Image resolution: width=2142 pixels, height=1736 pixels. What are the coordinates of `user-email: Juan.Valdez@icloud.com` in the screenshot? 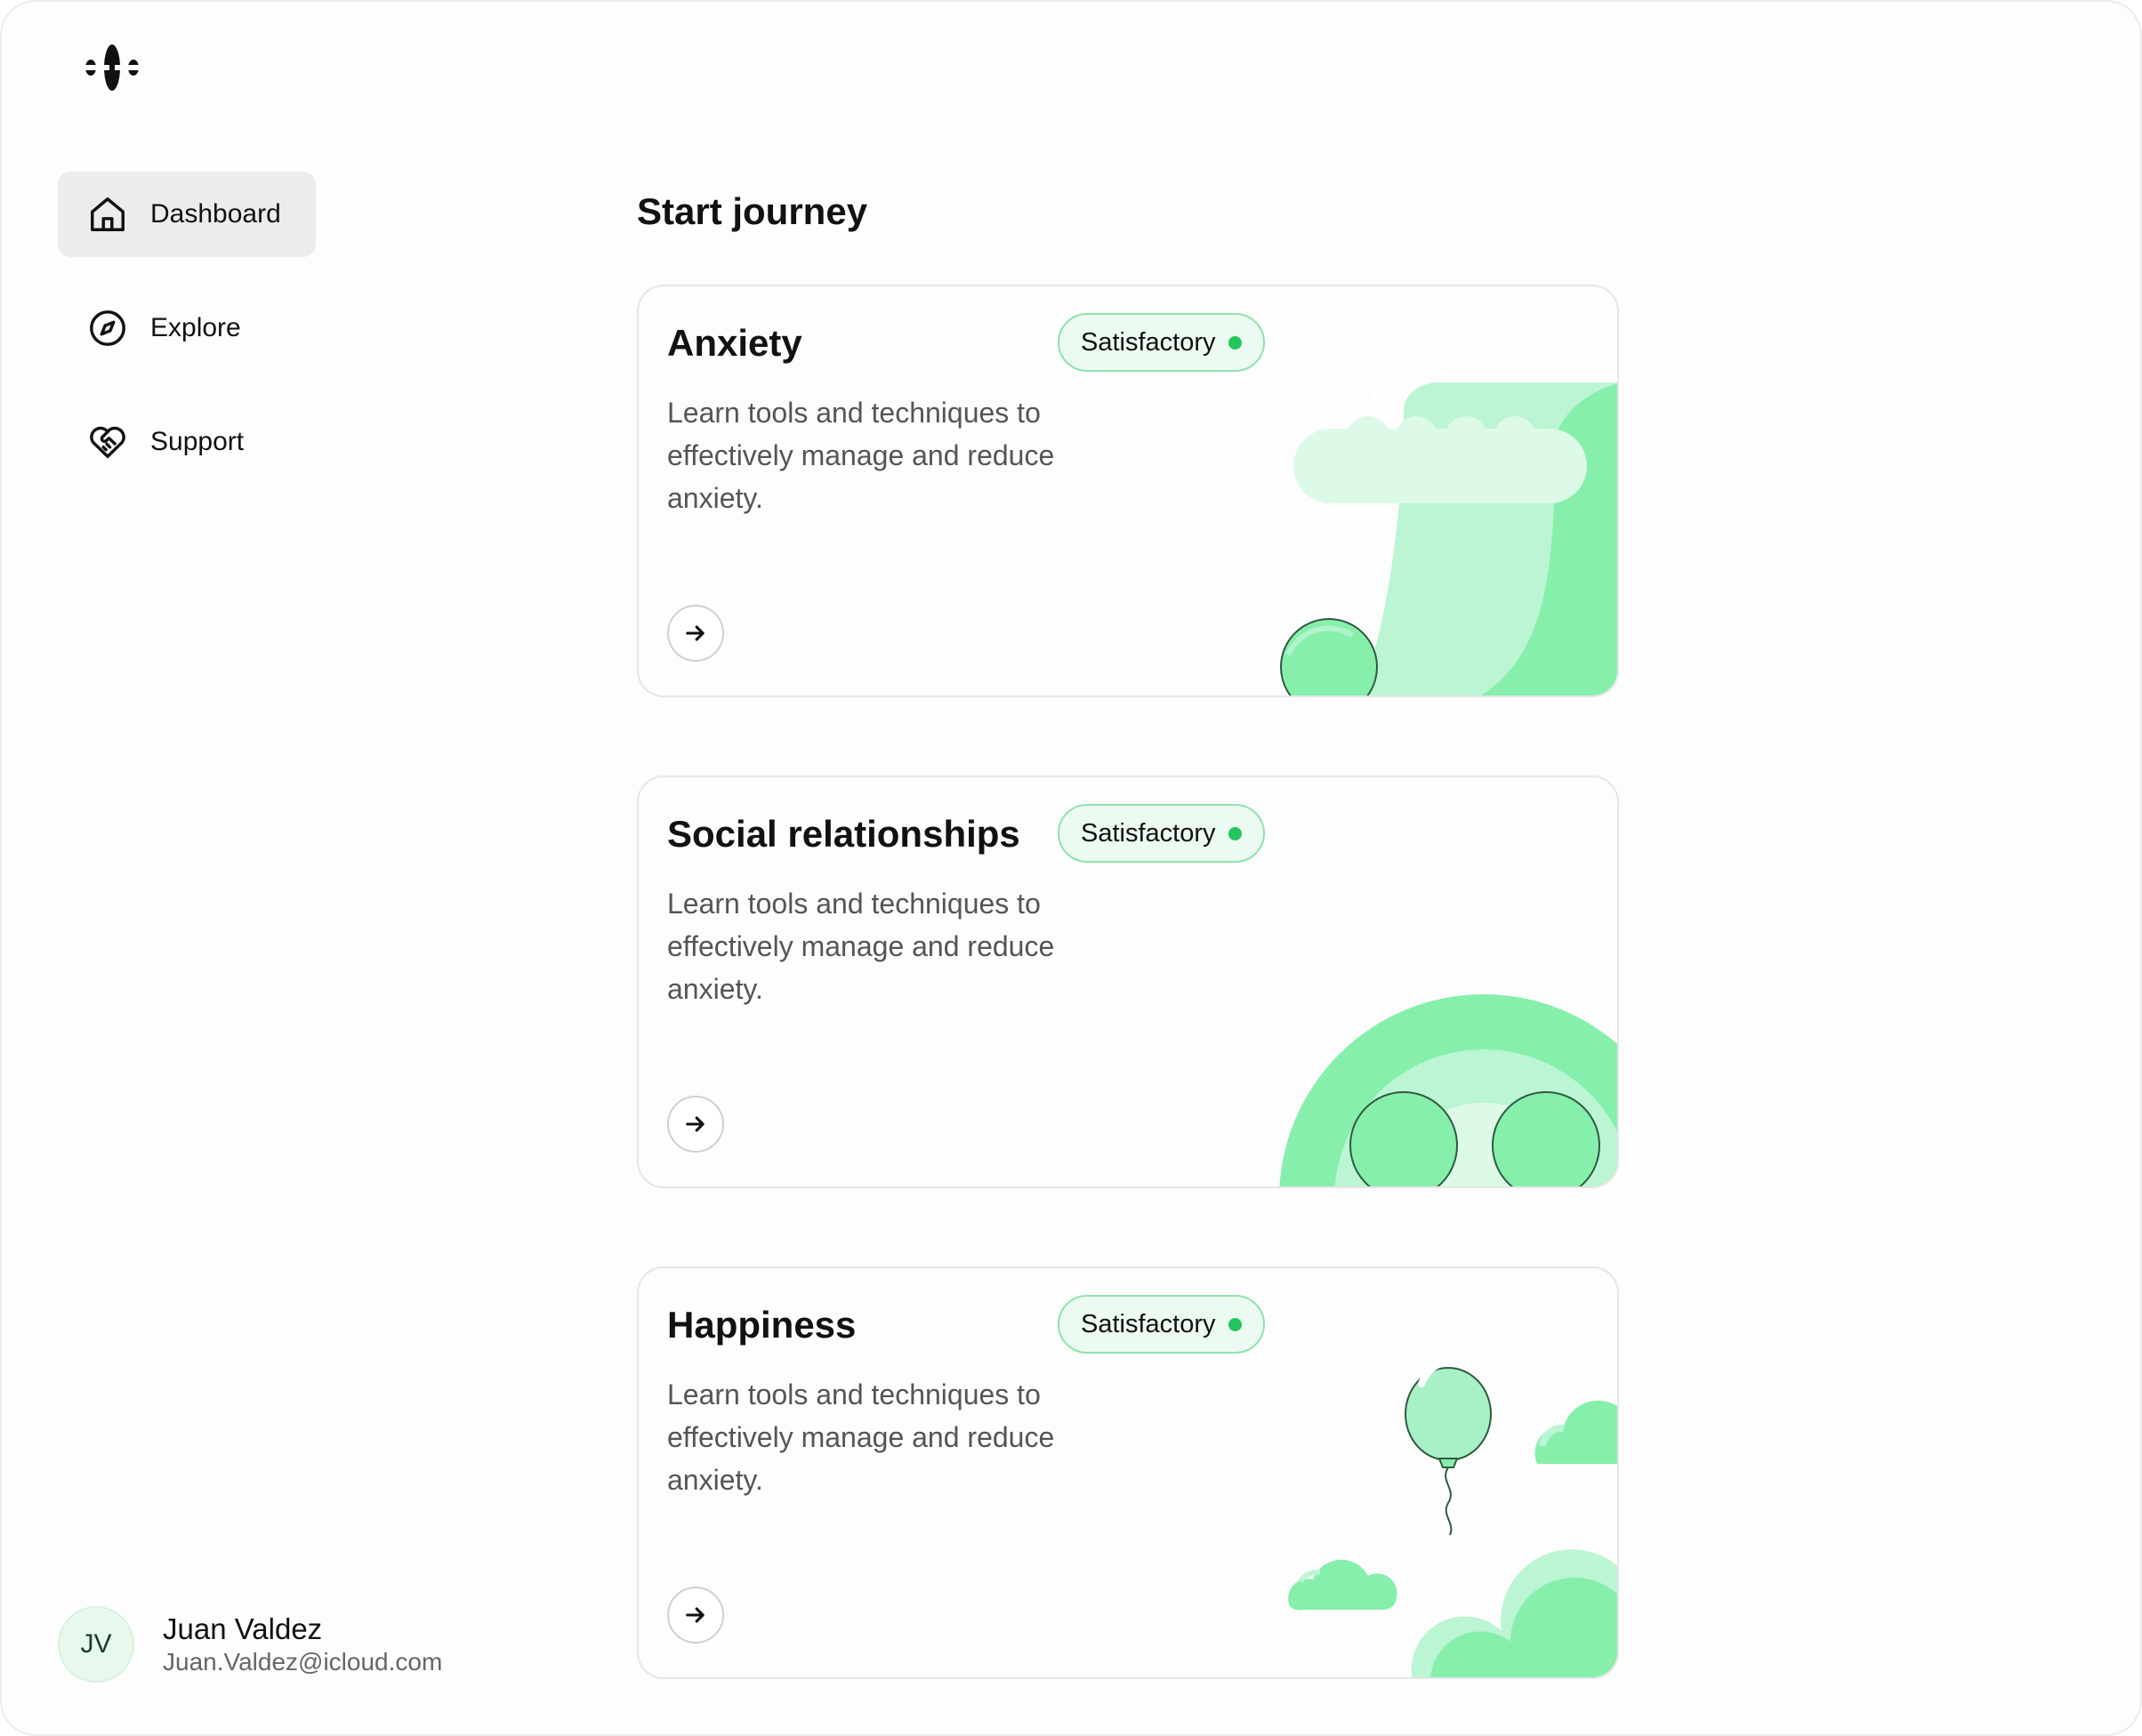 It's located at (303, 1662).